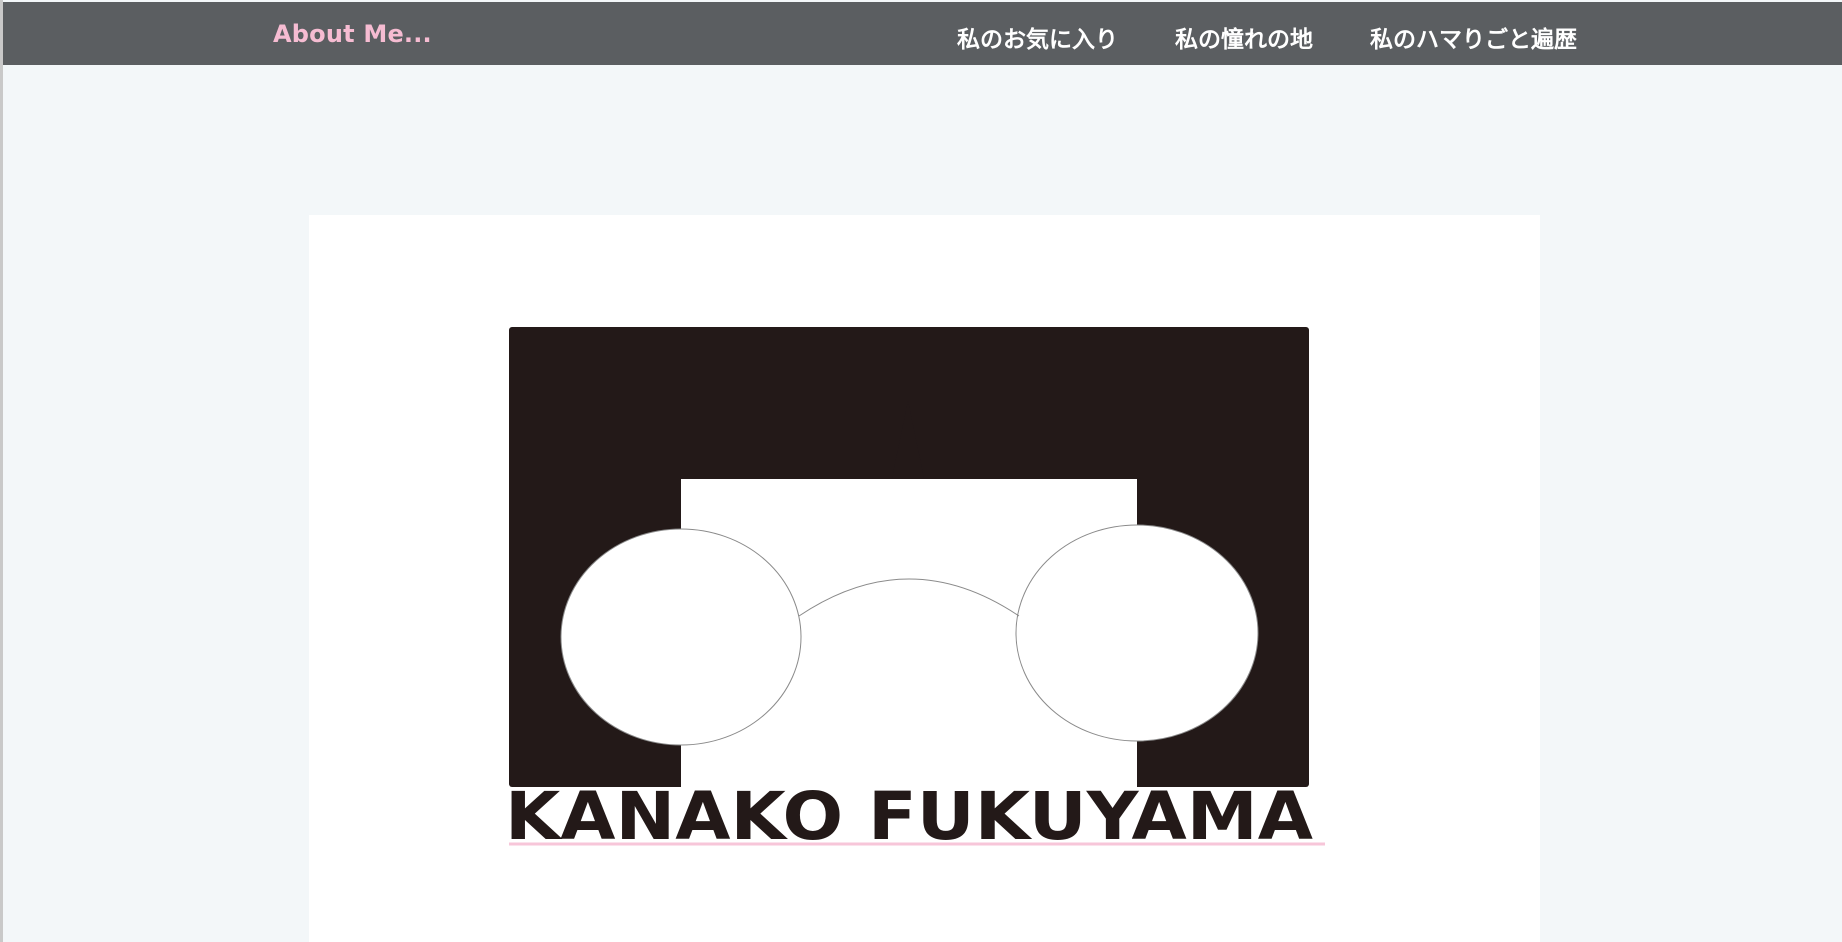 The image size is (1842, 942). I want to click on top-navigation-bar: About Me... 私のお気に入り 私の憧れの地 私のハマりごと遍歴, so click(922, 33).